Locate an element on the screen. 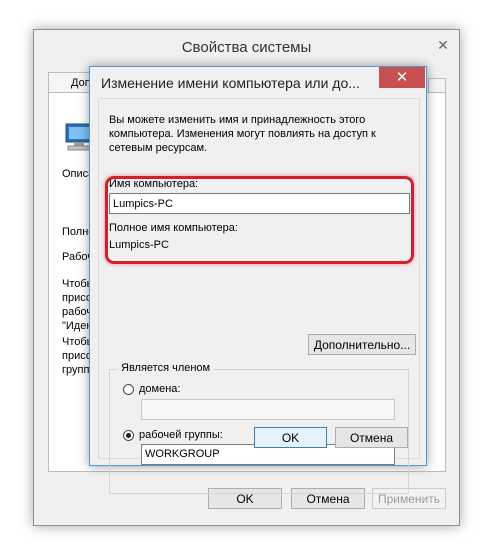 This screenshot has height=557, width=490. outer-titlebar: Свойства системы ✕ is located at coordinates (246, 46).